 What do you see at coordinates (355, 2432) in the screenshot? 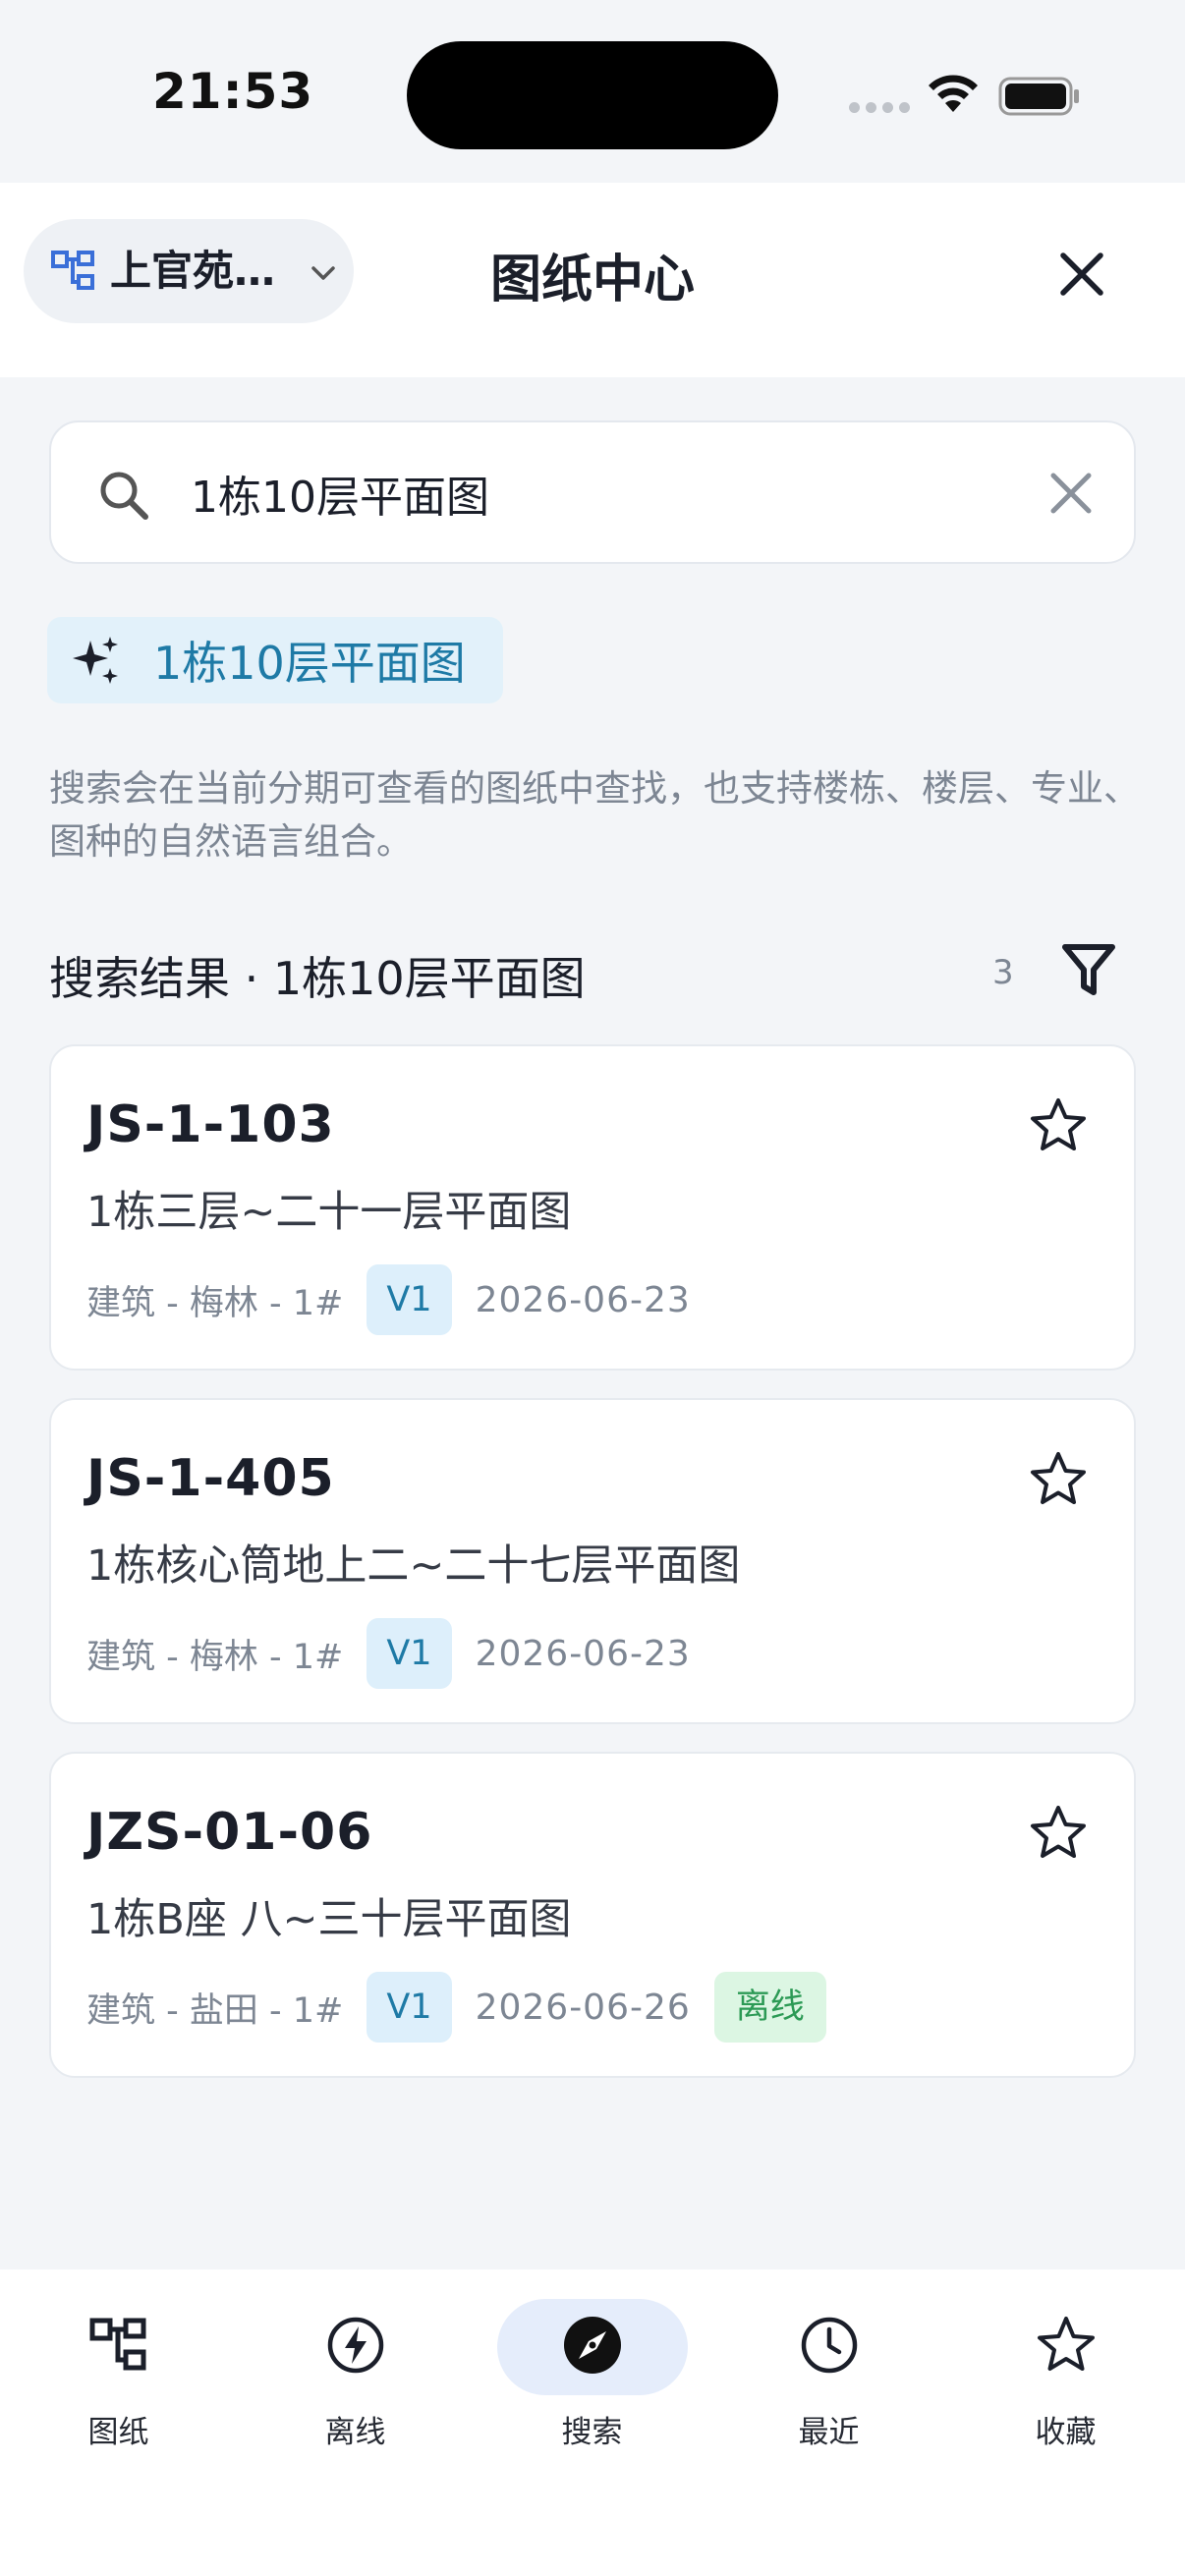
I see `tab-label: 离线` at bounding box center [355, 2432].